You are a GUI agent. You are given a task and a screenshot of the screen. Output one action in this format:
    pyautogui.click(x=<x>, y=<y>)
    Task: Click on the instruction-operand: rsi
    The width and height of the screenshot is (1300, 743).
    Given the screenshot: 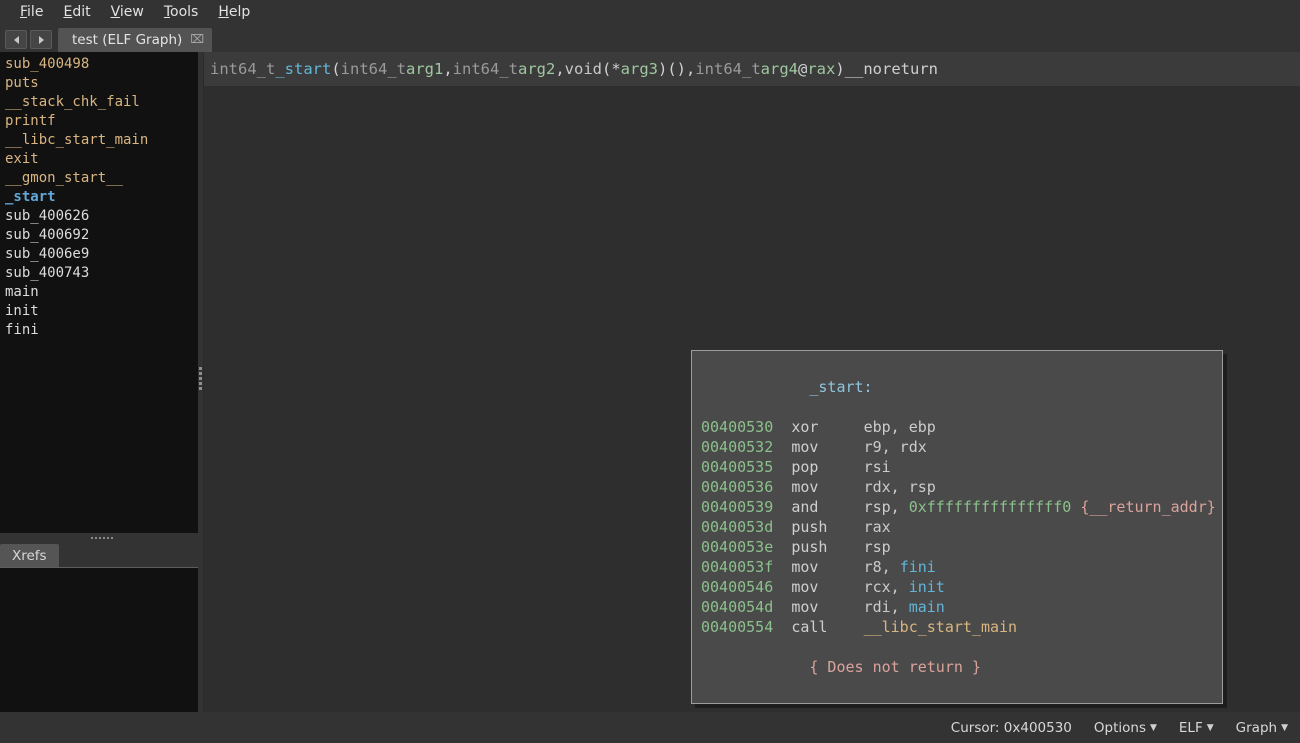 What is the action you would take?
    pyautogui.click(x=877, y=467)
    